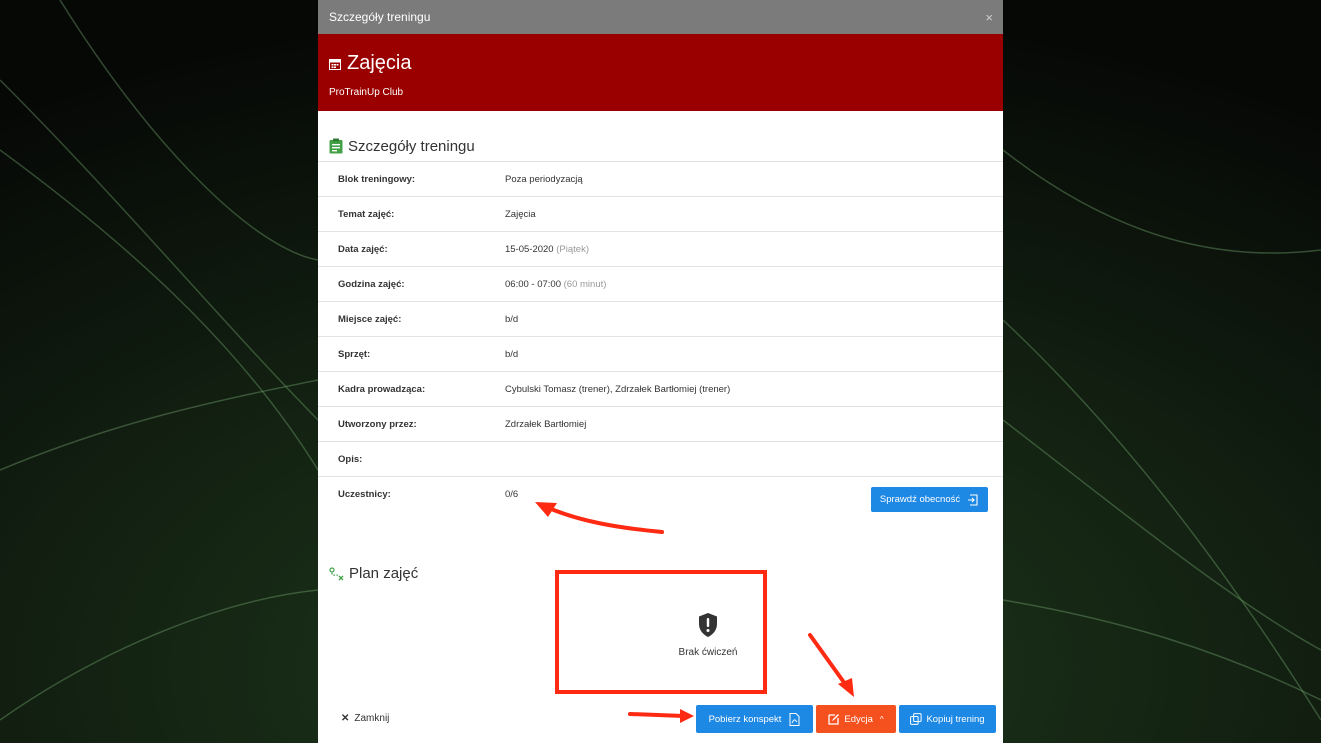  Describe the element at coordinates (881, 719) in the screenshot. I see `chevron-up-icon: ^` at that location.